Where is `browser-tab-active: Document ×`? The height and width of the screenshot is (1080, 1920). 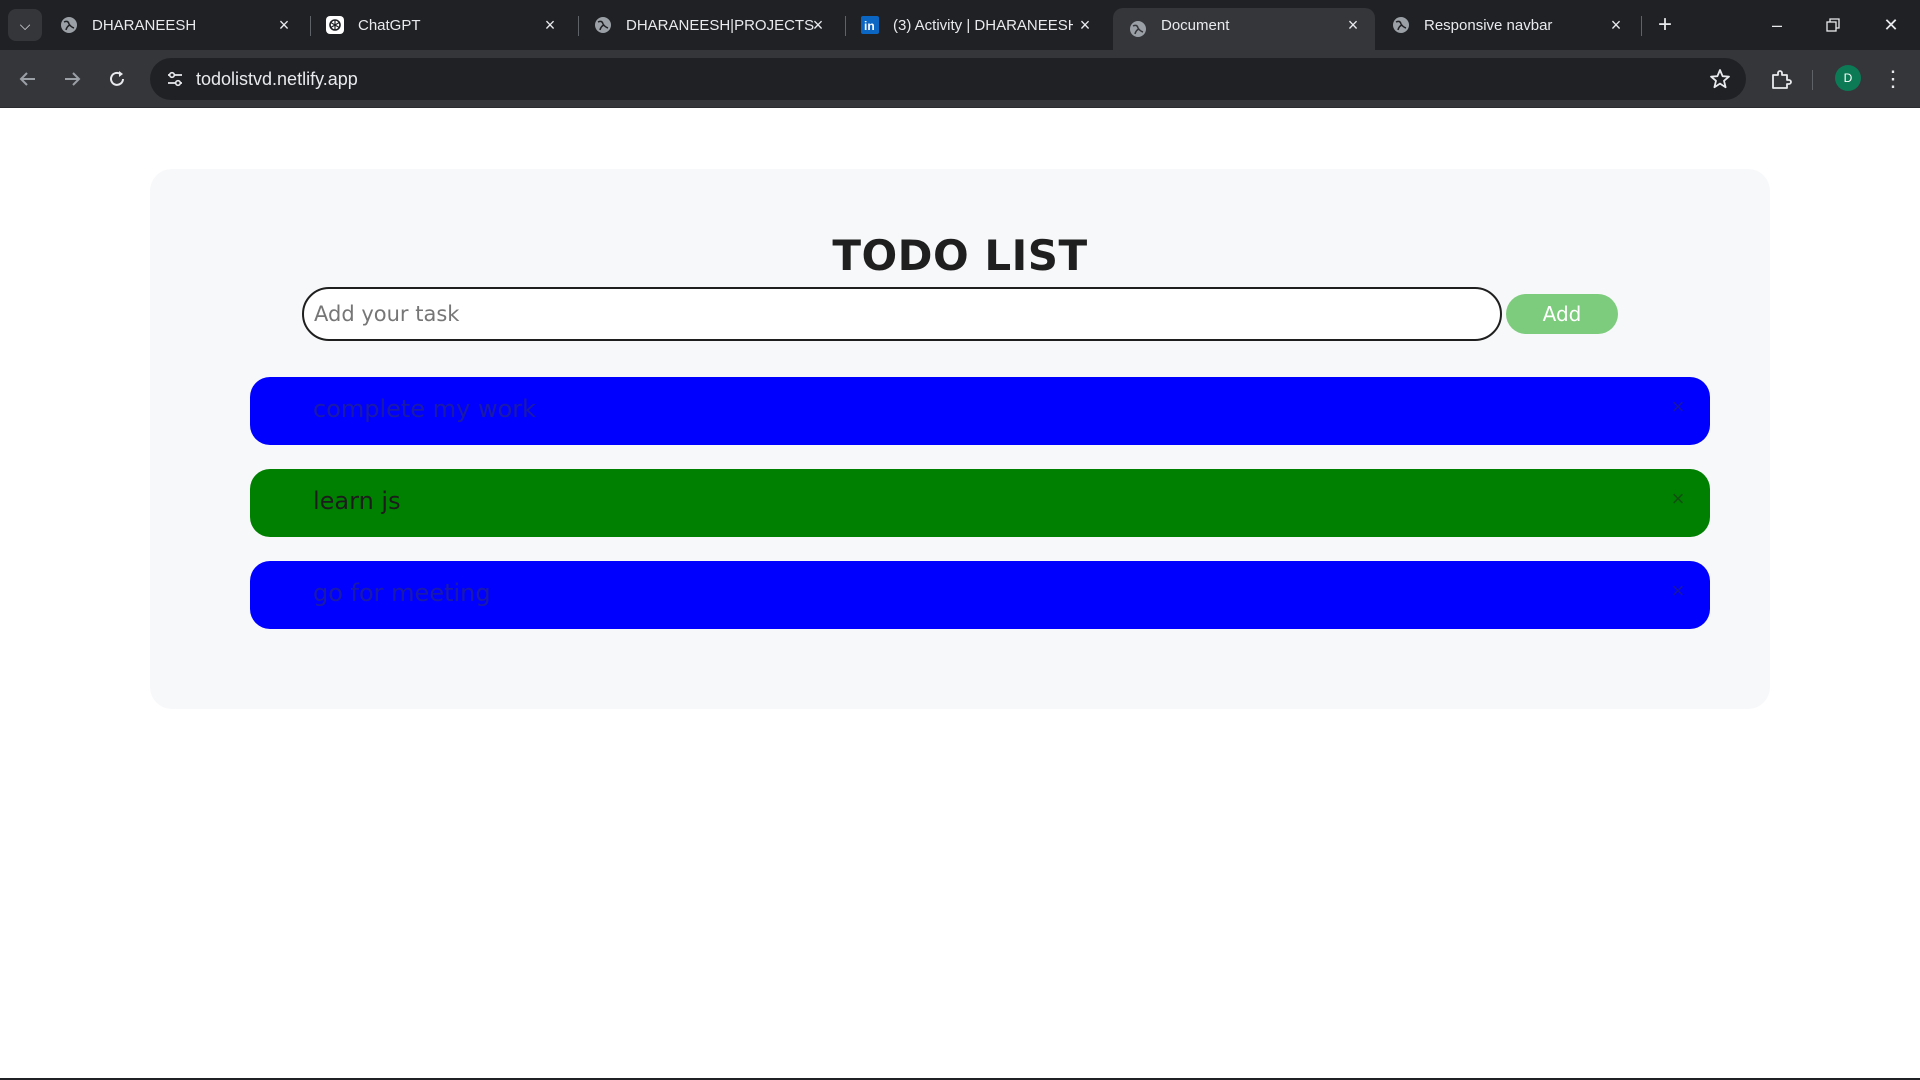
browser-tab-active: Document × is located at coordinates (1244, 29).